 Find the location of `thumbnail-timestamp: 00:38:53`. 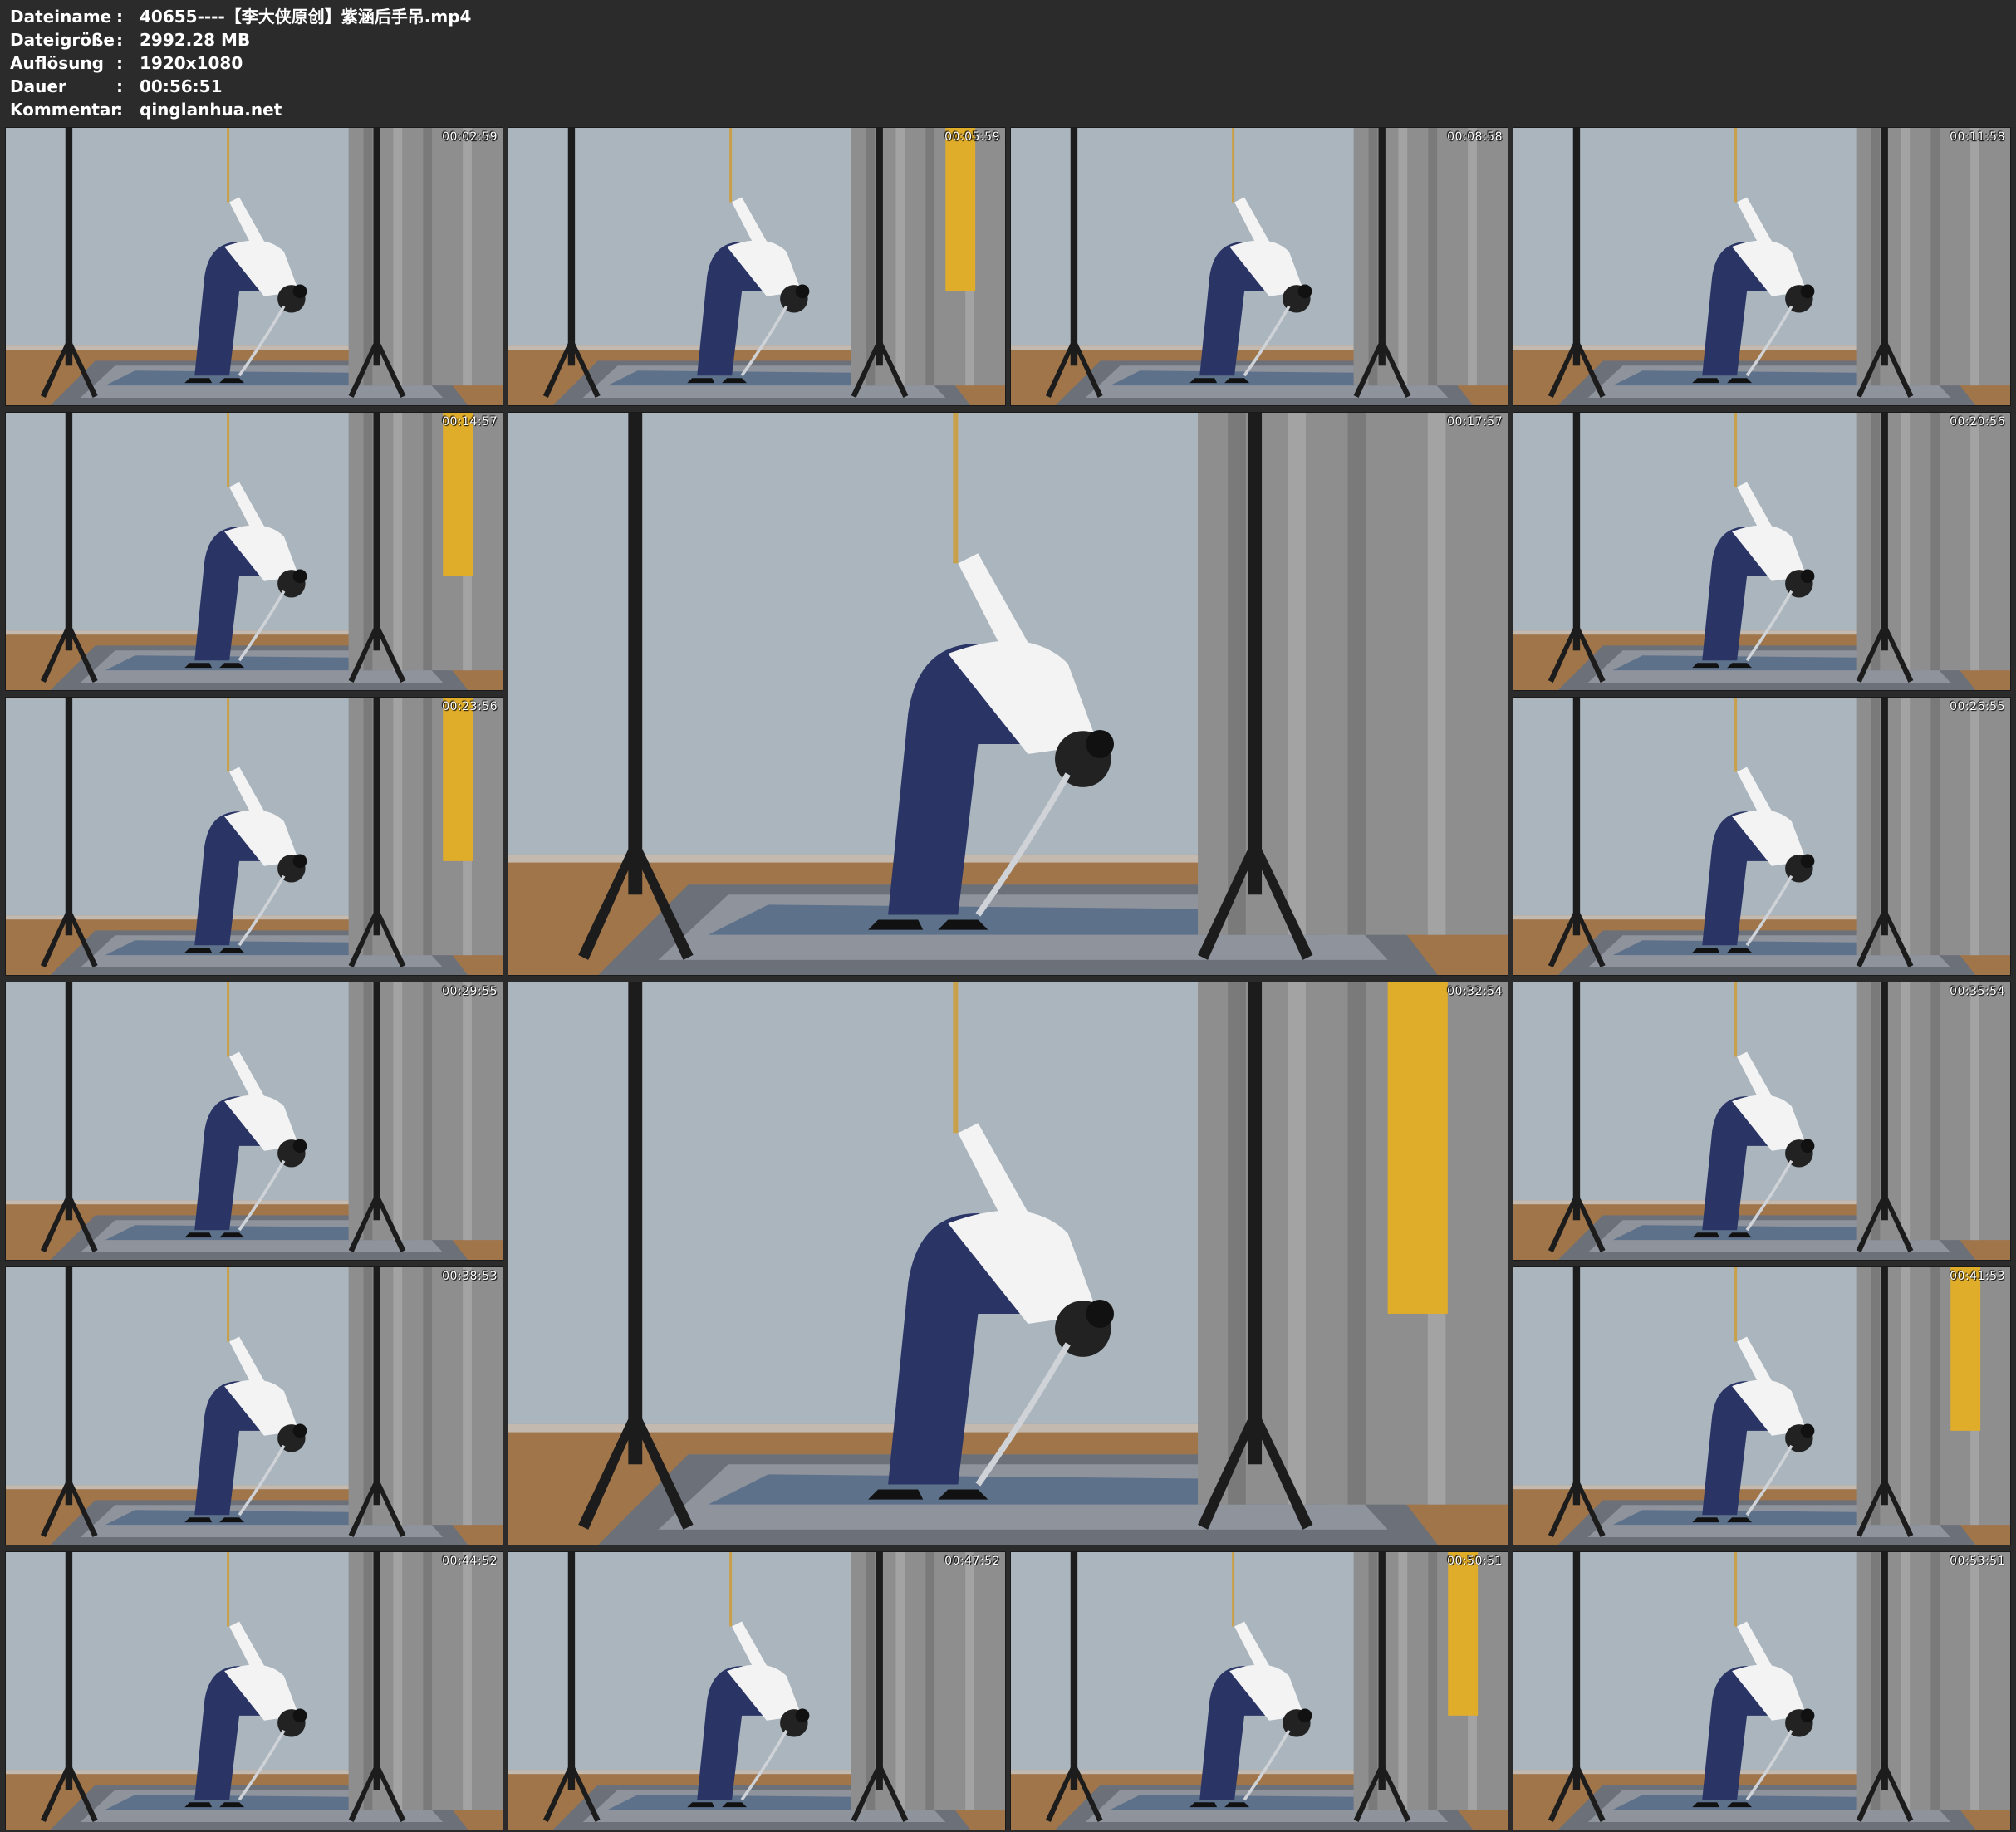

thumbnail-timestamp: 00:38:53 is located at coordinates (470, 1276).